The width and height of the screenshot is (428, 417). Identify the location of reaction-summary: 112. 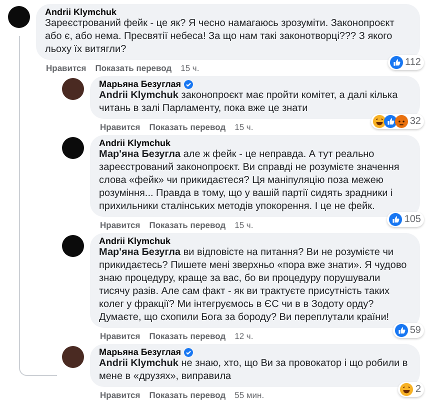
(406, 62).